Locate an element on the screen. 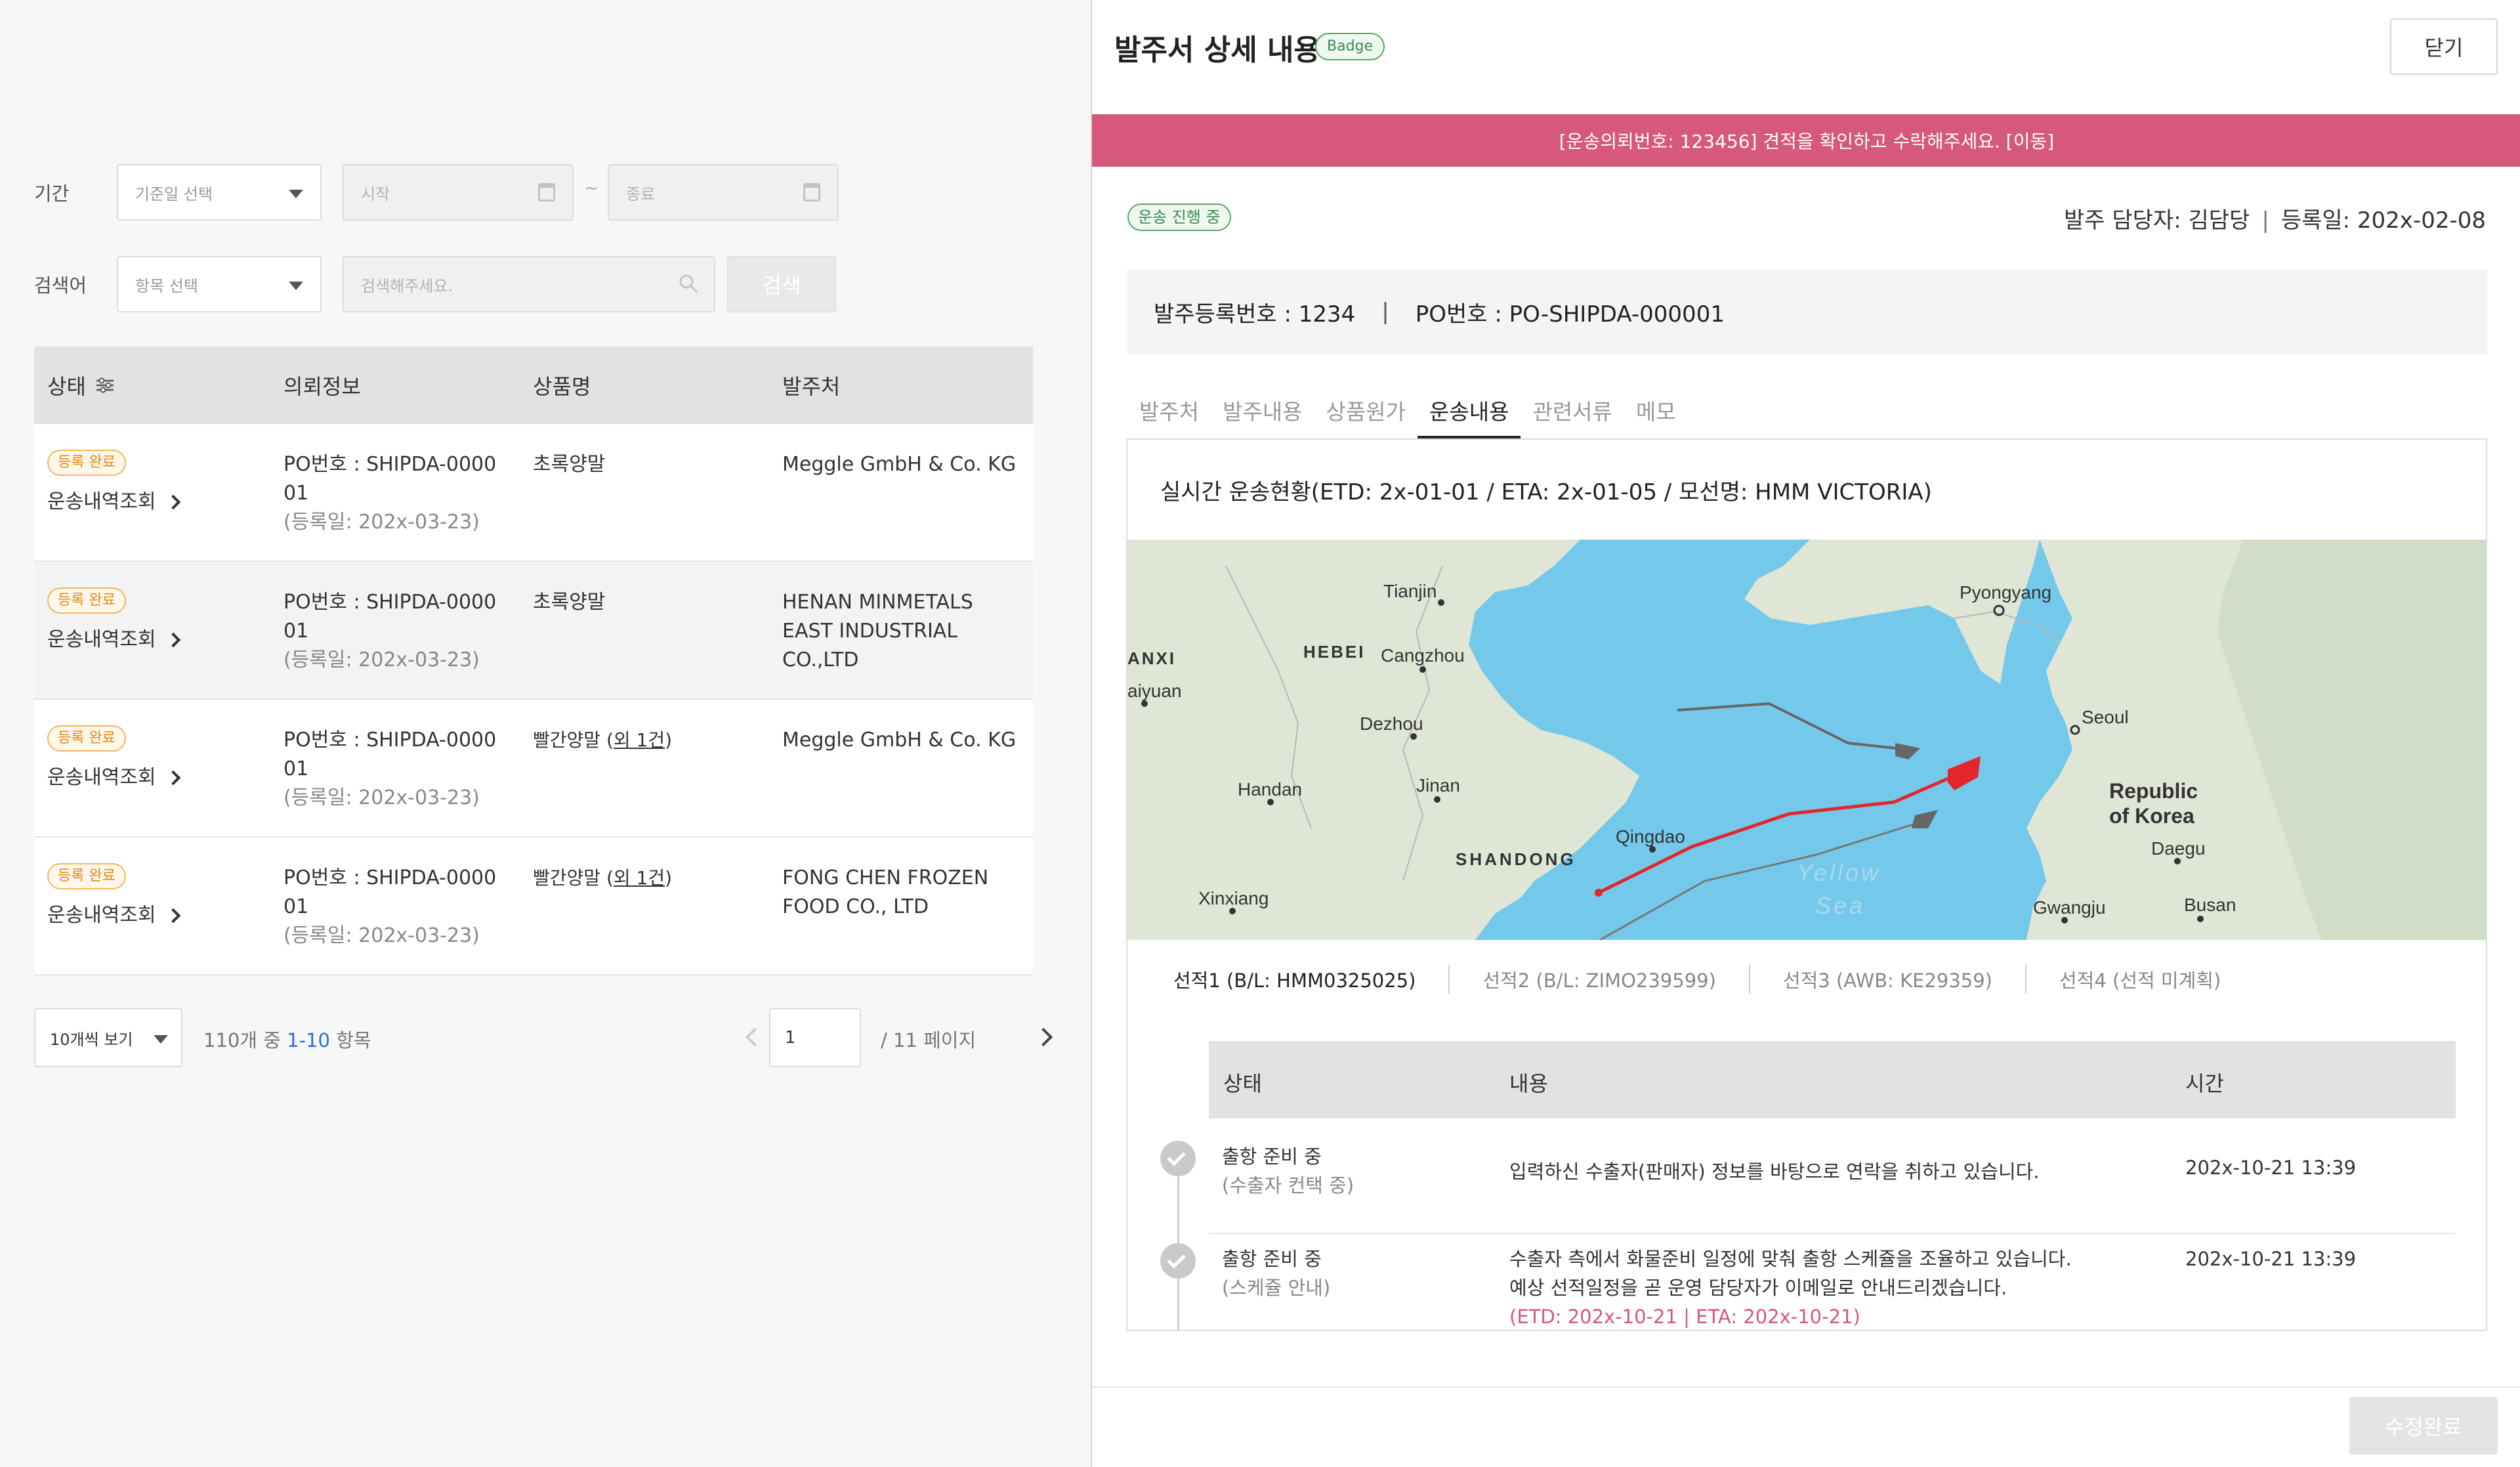 The image size is (2520, 1467). timeline-header-status: 상태 is located at coordinates (1242, 1083).